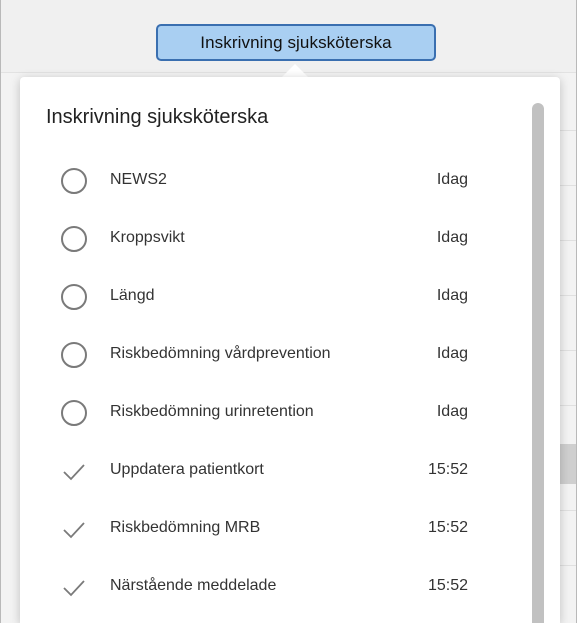 The width and height of the screenshot is (577, 623). I want to click on task-label: Uppdatera patientkort, so click(187, 469).